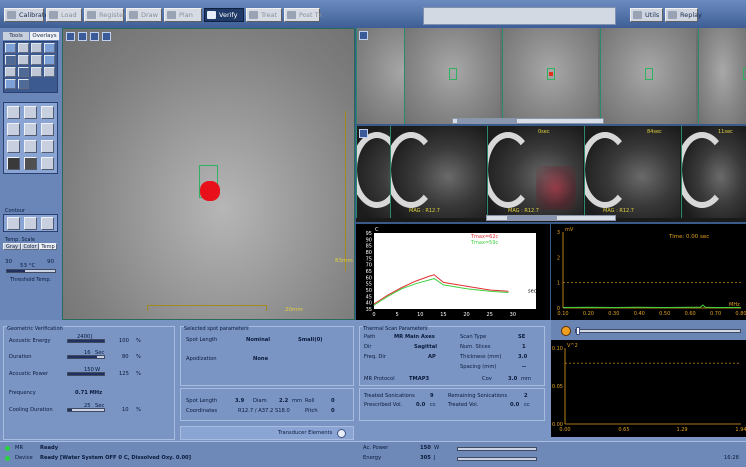 This screenshot has width=746, height=467. I want to click on playback-slider, so click(658, 331).